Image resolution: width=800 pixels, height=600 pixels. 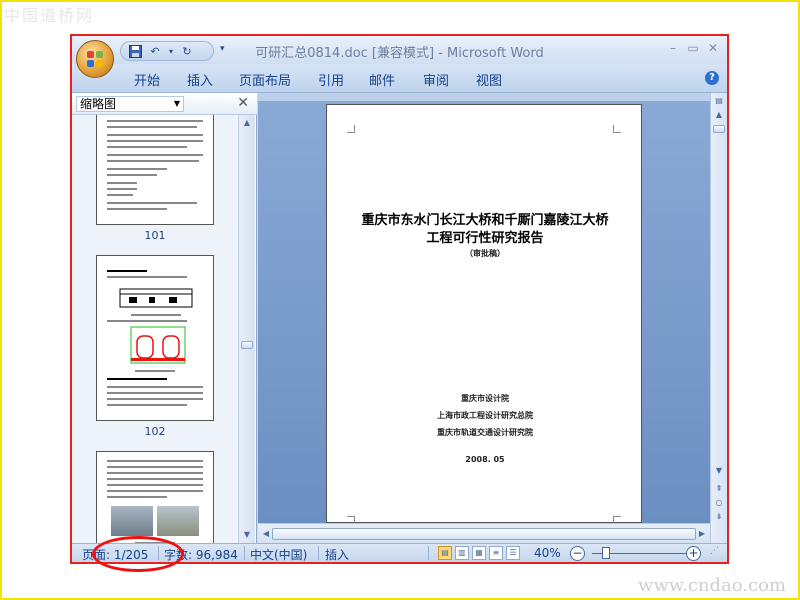 I want to click on zoom-out-icon: −, so click(x=577, y=553).